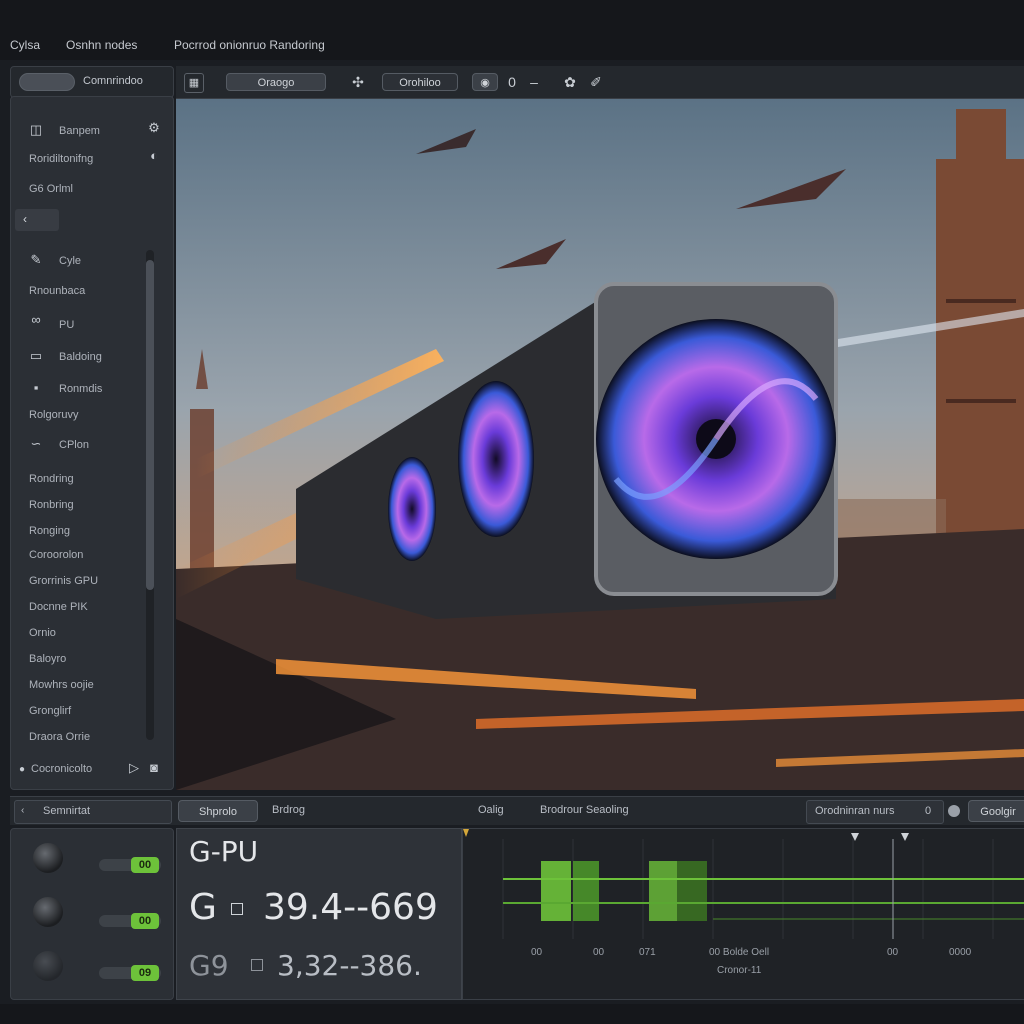 This screenshot has height=1024, width=1024. What do you see at coordinates (485, 82) in the screenshot?
I see `toggle-icon: ◉` at bounding box center [485, 82].